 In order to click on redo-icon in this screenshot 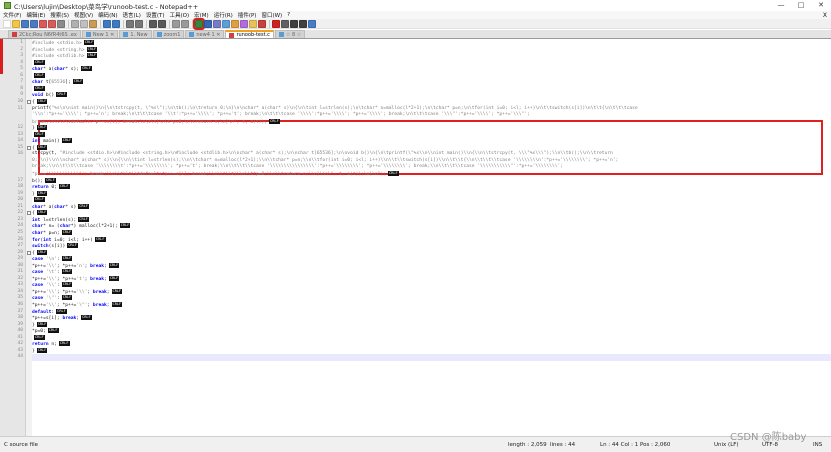, I will do `click(116, 23)`.